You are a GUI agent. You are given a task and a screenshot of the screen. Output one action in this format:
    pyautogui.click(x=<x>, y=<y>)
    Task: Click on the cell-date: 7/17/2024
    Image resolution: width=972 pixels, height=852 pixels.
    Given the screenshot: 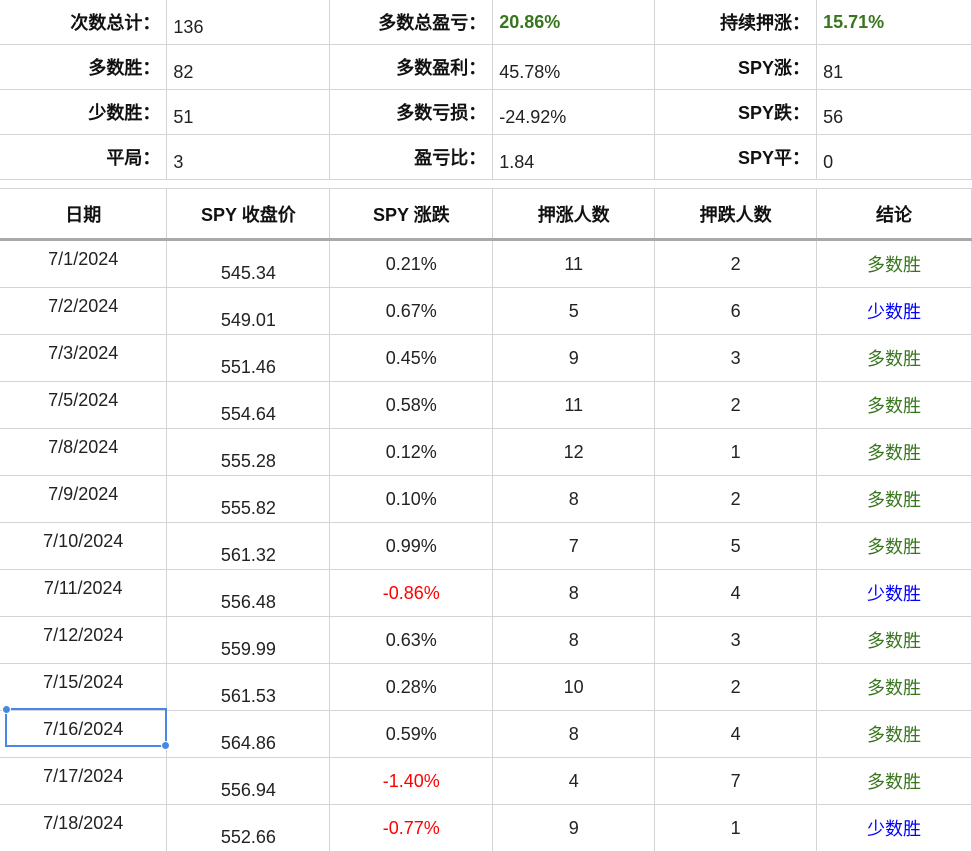 What is the action you would take?
    pyautogui.click(x=84, y=781)
    